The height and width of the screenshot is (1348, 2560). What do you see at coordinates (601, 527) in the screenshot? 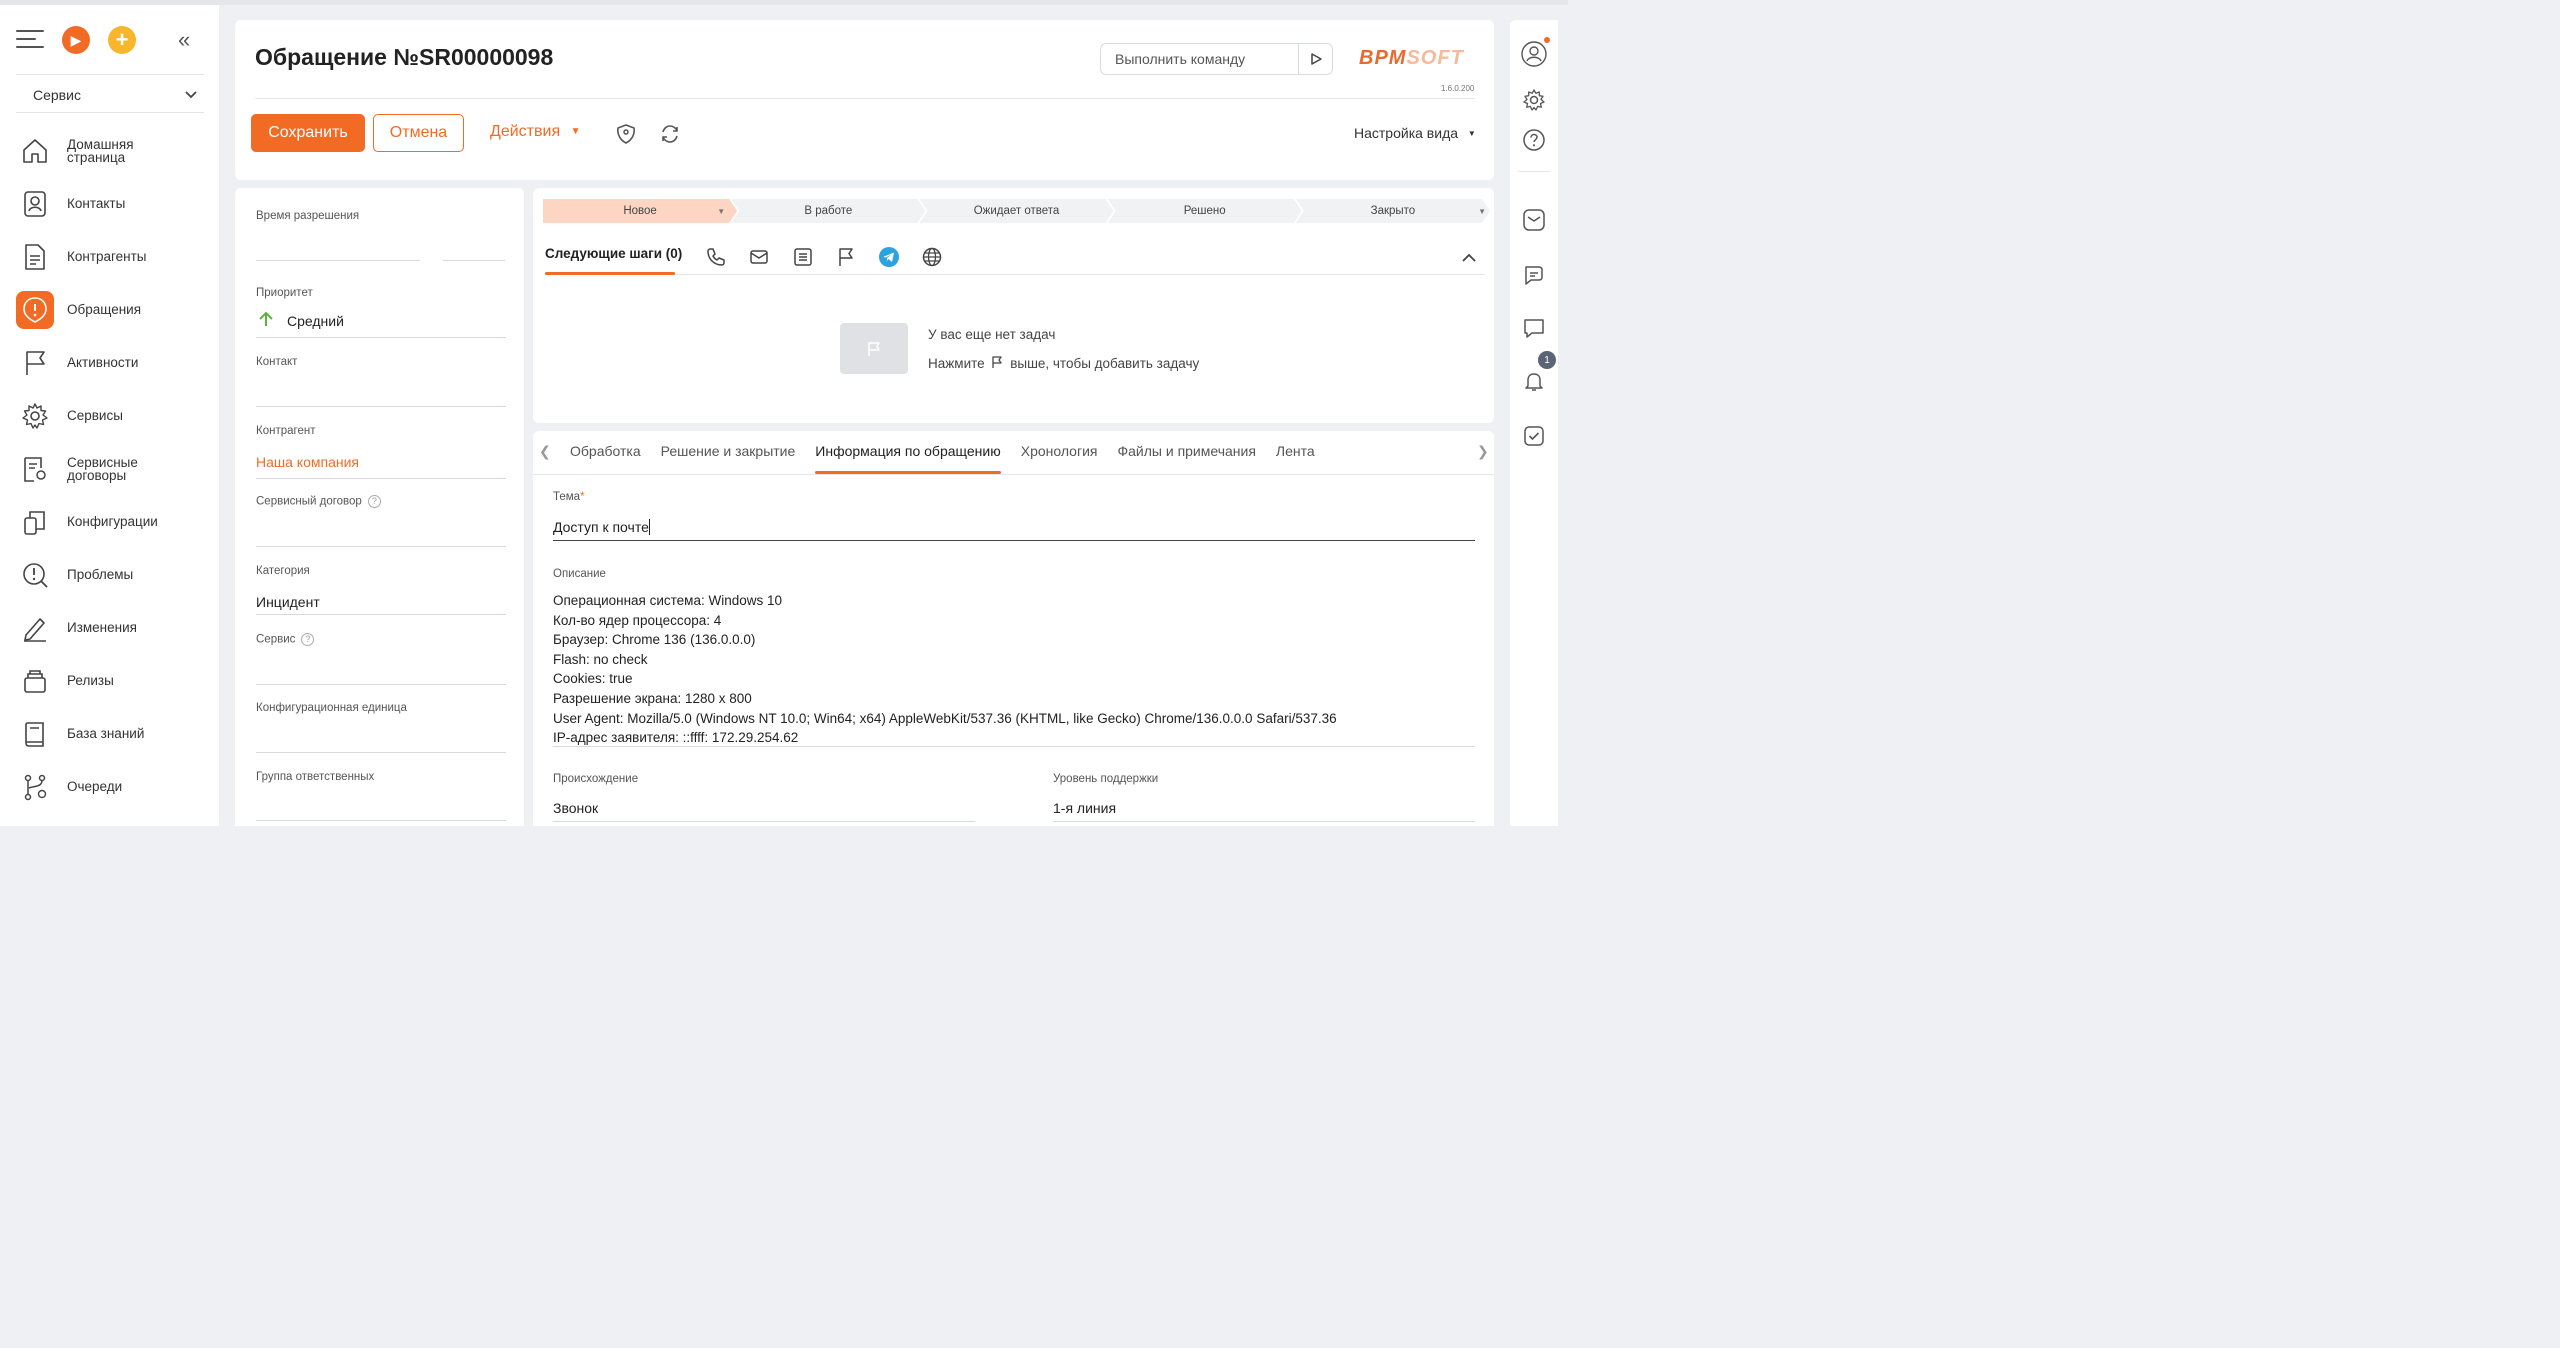
I see `subject-input: Доступ к почте` at bounding box center [601, 527].